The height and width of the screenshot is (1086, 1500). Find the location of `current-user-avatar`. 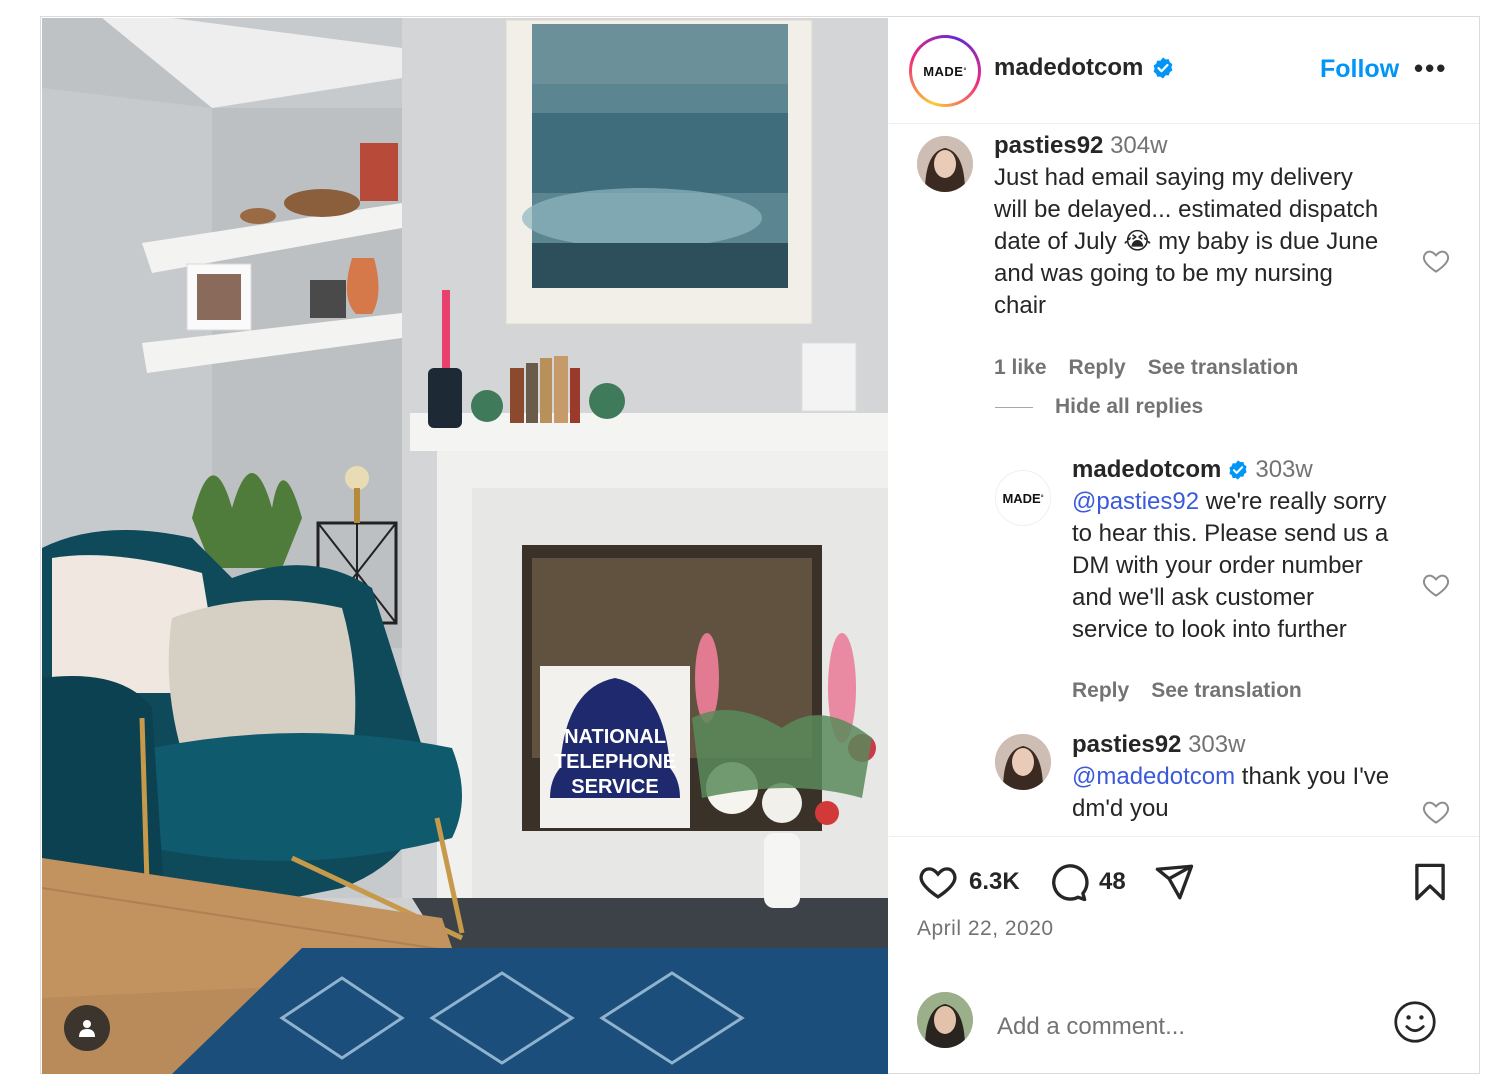

current-user-avatar is located at coordinates (945, 1020).